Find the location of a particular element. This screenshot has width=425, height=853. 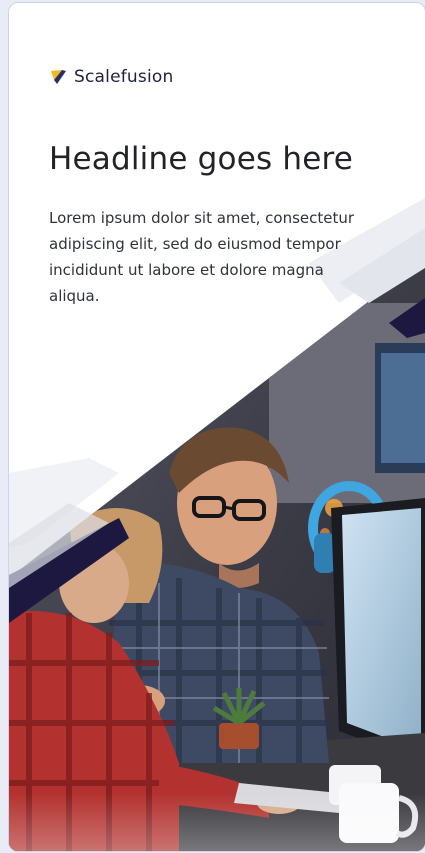

page-title: Headline goes here is located at coordinates (201, 159).